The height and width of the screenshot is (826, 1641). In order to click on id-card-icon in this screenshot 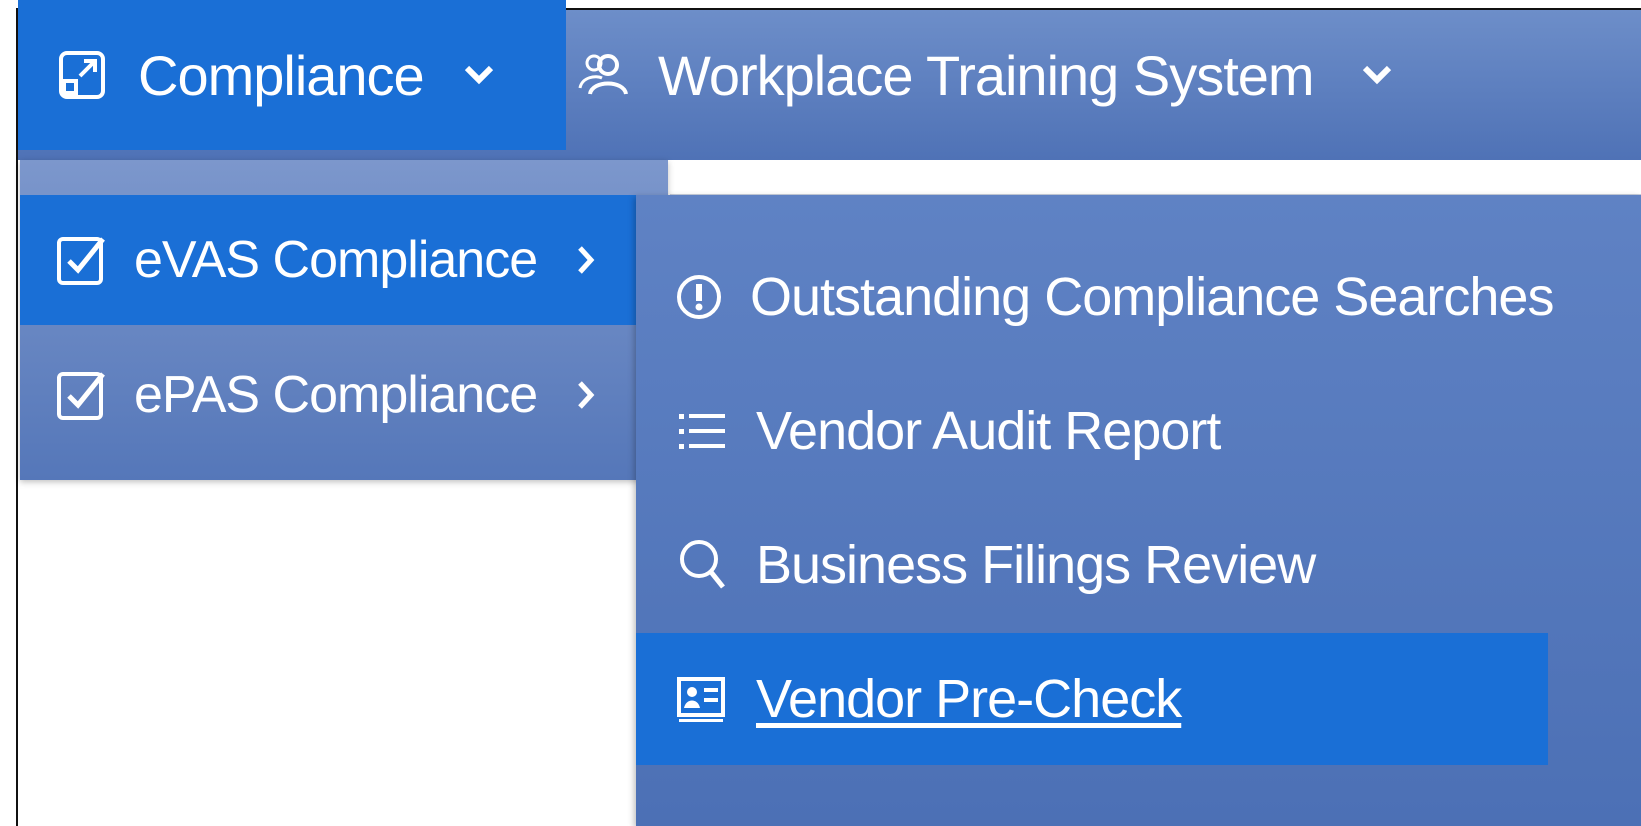, I will do `click(702, 699)`.